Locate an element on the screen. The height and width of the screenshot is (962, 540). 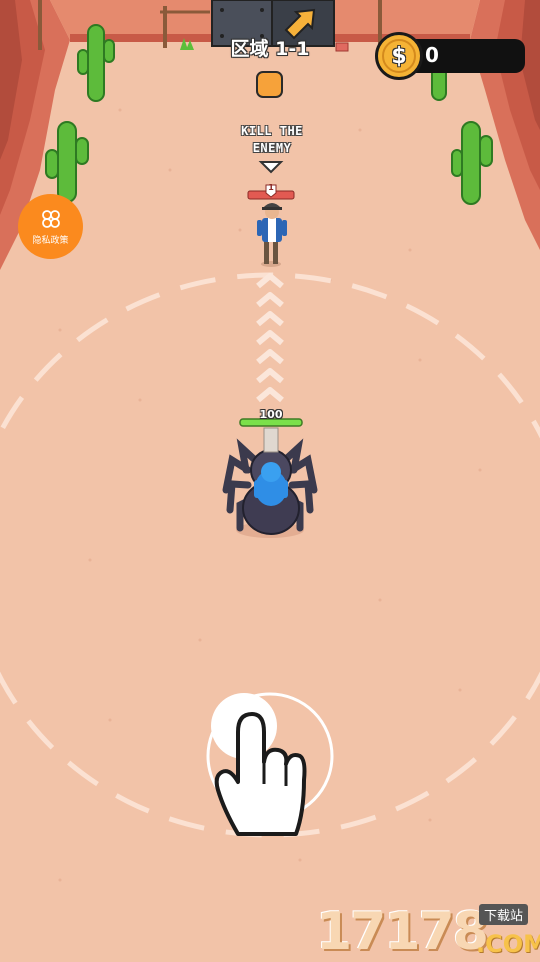
watermark: 17178 下载站 .COM is located at coordinates (428, 931).